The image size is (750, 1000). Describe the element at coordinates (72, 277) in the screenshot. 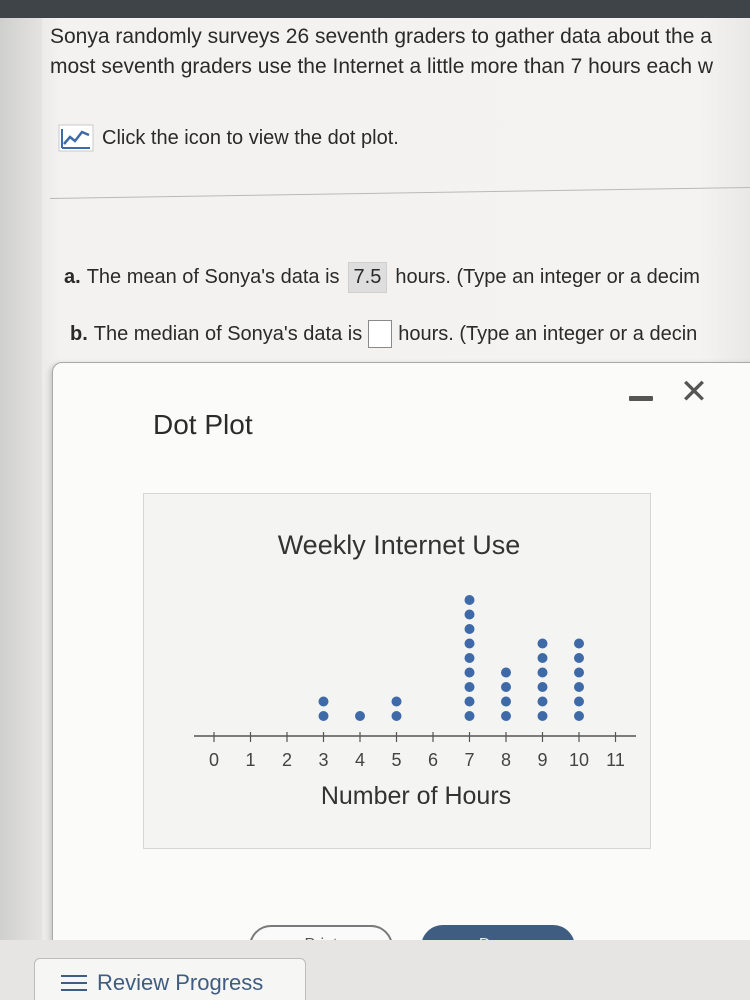

I see `part-a-letter: a.` at that location.